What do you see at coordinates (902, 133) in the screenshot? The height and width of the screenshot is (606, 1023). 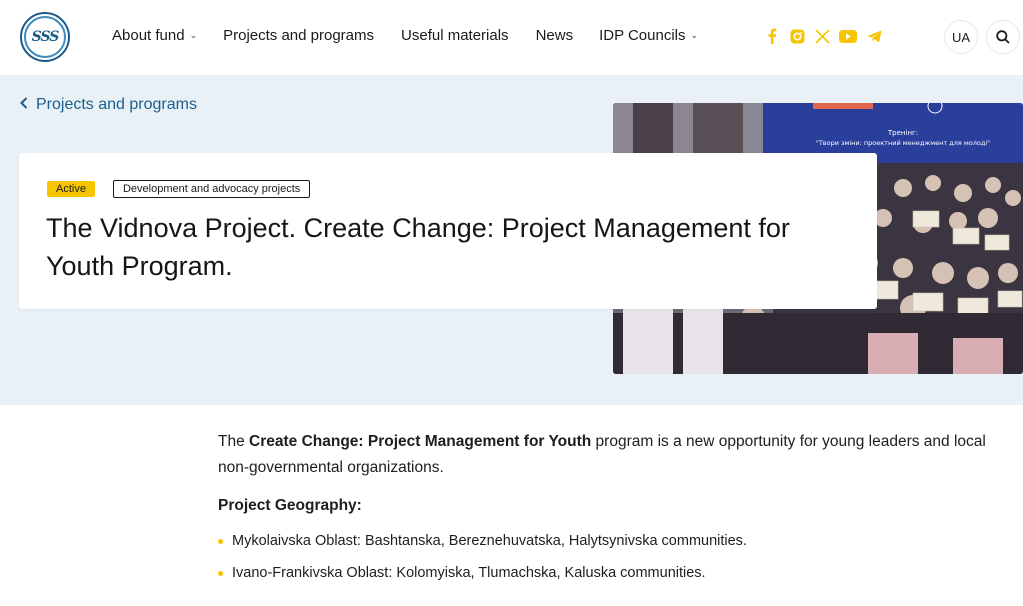 I see `photo-banner-text: Тренінг:` at bounding box center [902, 133].